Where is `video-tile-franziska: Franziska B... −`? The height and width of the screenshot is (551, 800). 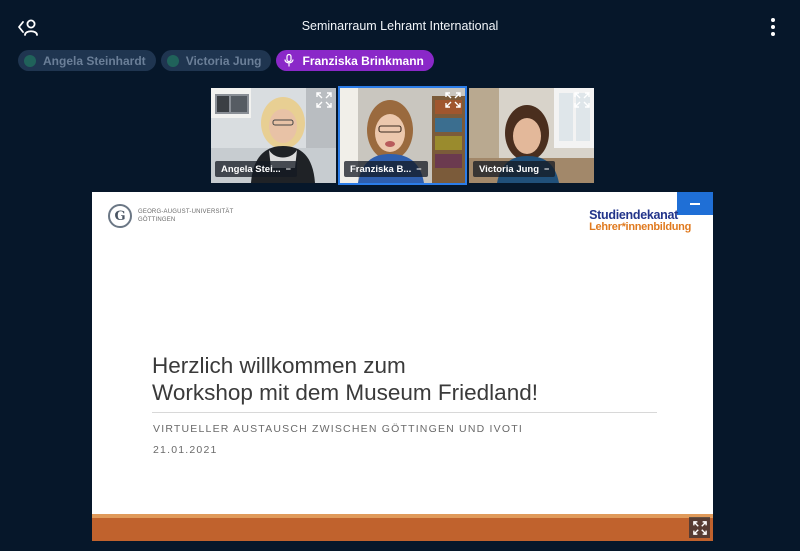 video-tile-franziska: Franziska B... − is located at coordinates (402, 135).